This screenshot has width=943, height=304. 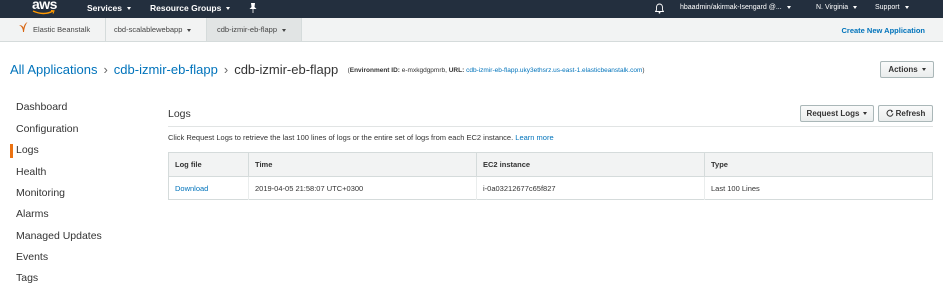 I want to click on request-logs-button: Request Logs, so click(x=837, y=113).